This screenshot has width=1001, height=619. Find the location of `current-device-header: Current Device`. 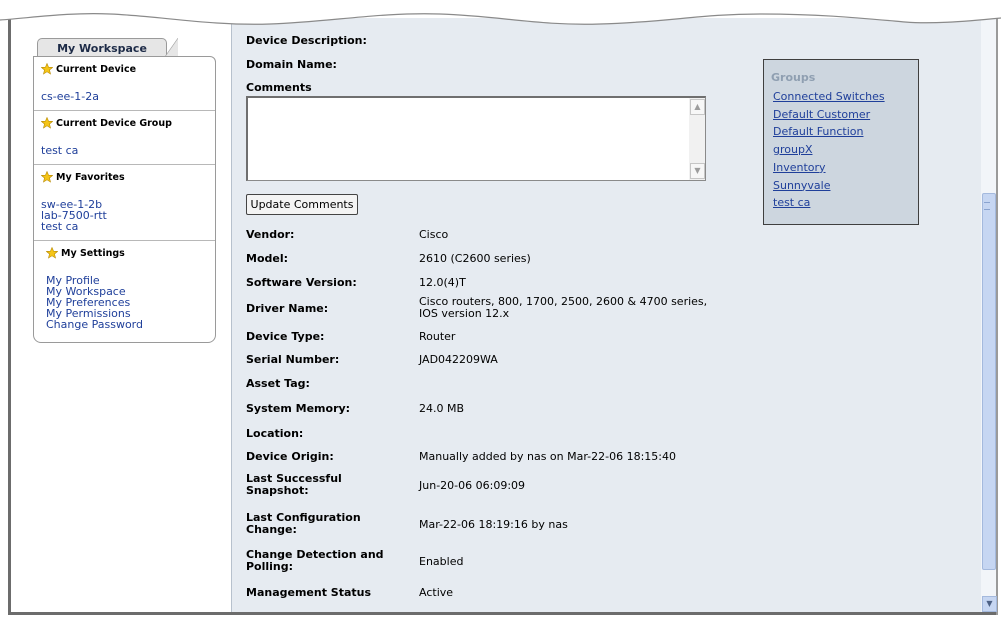

current-device-header: Current Device is located at coordinates (124, 69).